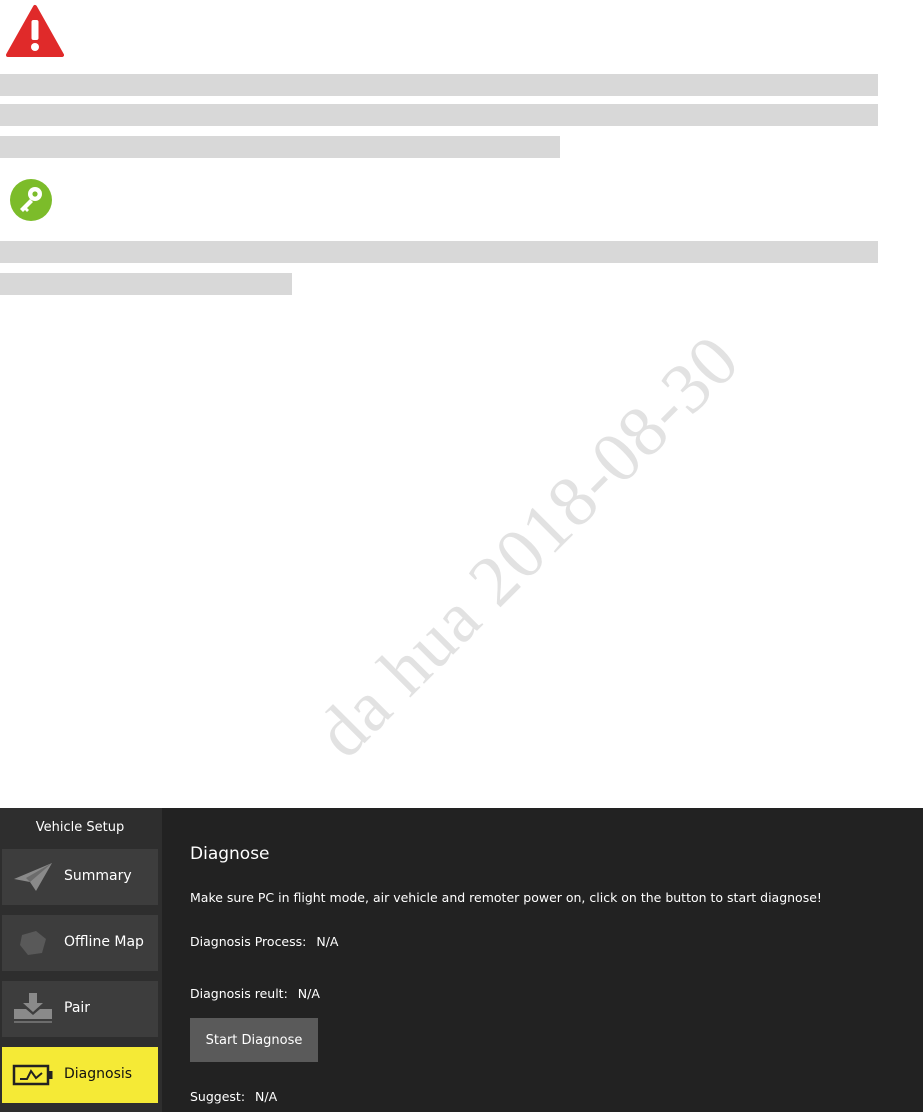 Image resolution: width=923 pixels, height=1112 pixels. What do you see at coordinates (218, 1096) in the screenshot?
I see `suggest-label: Suggest:` at bounding box center [218, 1096].